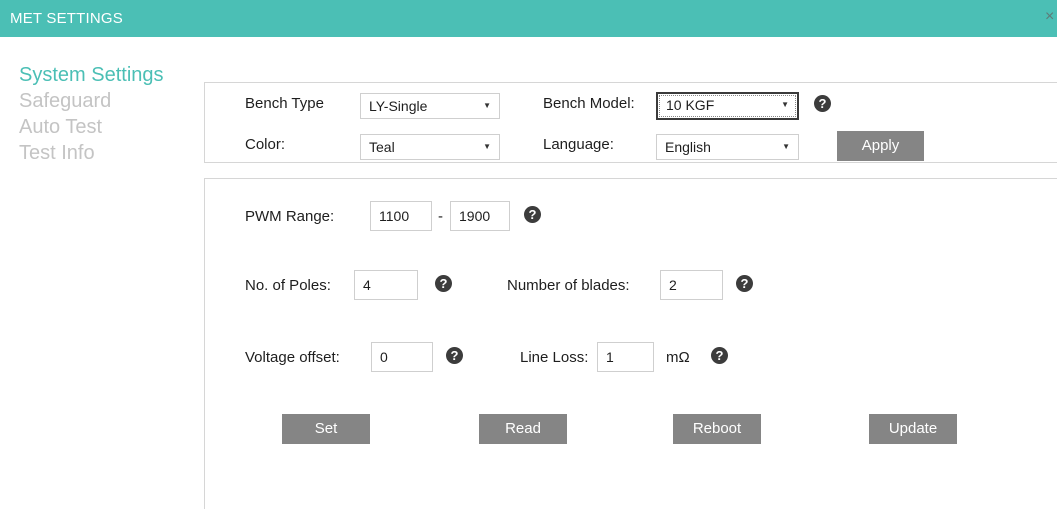 This screenshot has height=509, width=1057. I want to click on voltage-offset-label: Voltage offset:, so click(292, 357).